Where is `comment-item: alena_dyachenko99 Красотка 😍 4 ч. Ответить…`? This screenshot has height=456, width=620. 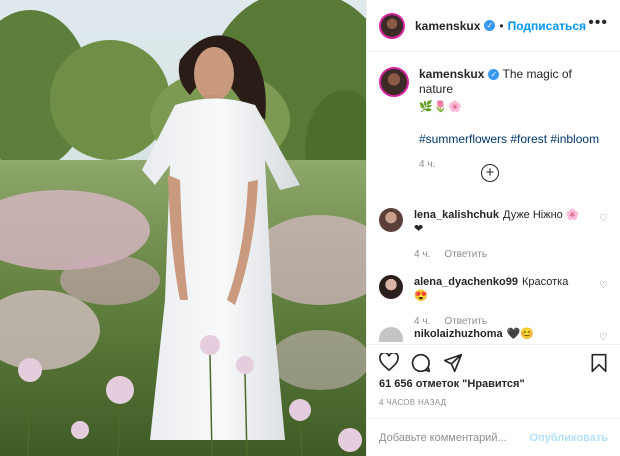 comment-item: alena_dyachenko99 Красотка 😍 4 ч. Ответить… is located at coordinates (493, 302).